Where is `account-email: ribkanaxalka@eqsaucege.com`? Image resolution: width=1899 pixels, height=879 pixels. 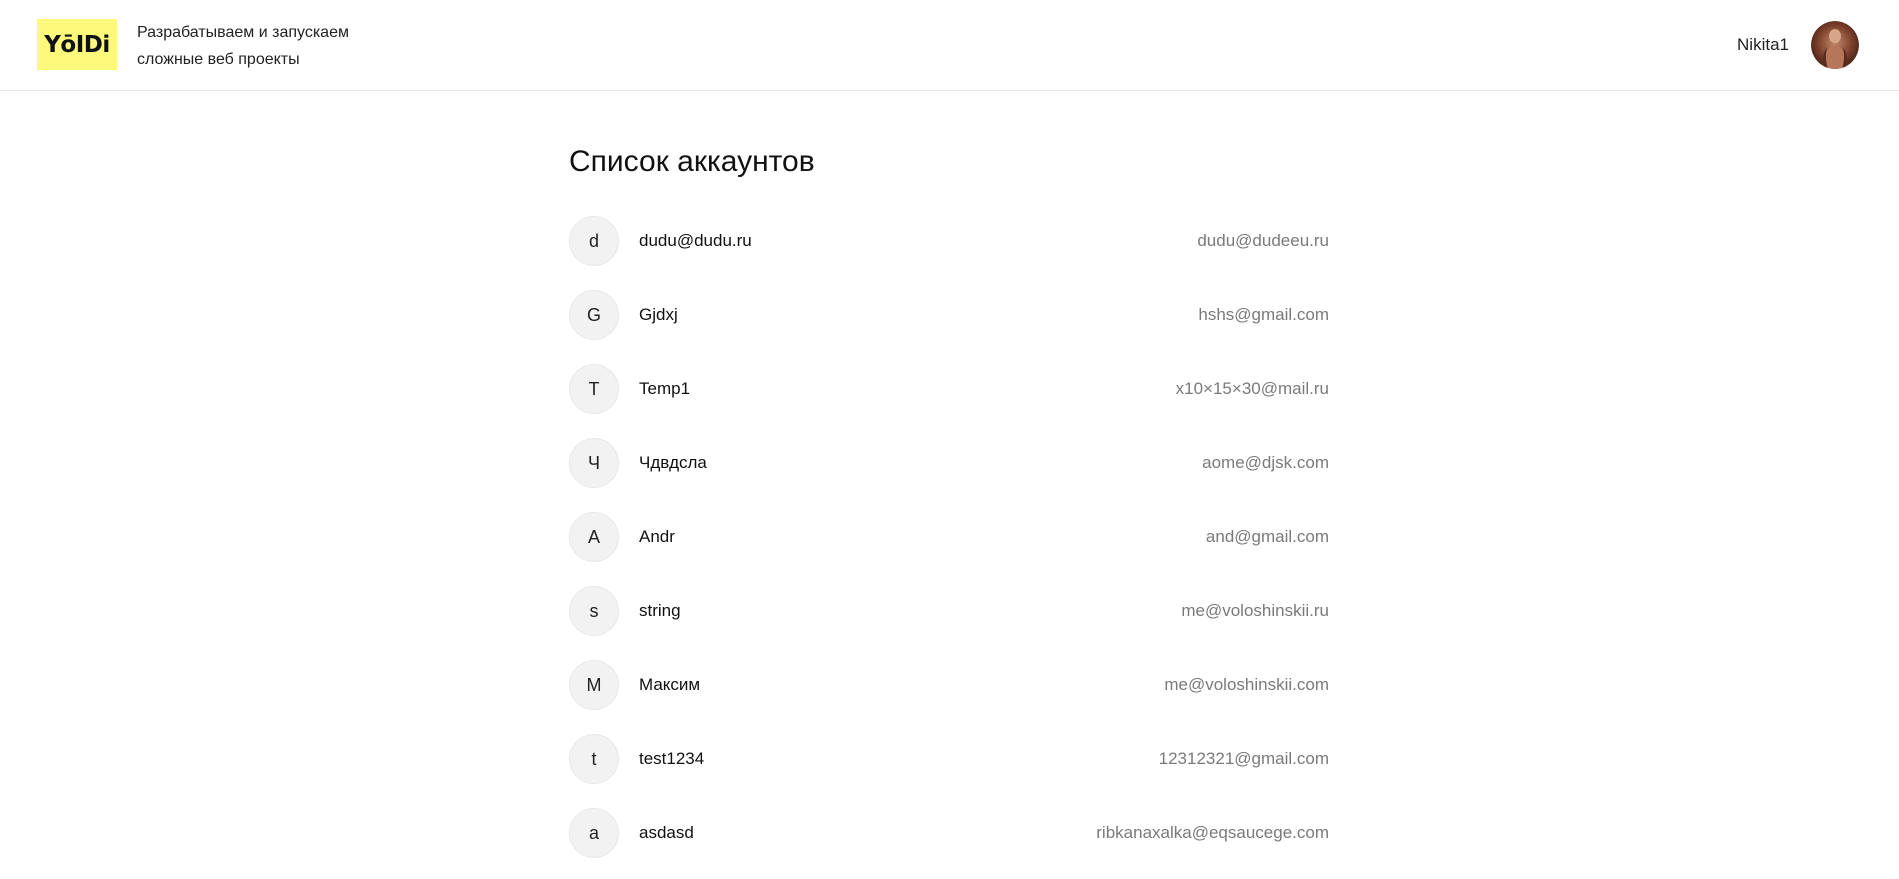
account-email: ribkanaxalka@eqsaucege.com is located at coordinates (1212, 832).